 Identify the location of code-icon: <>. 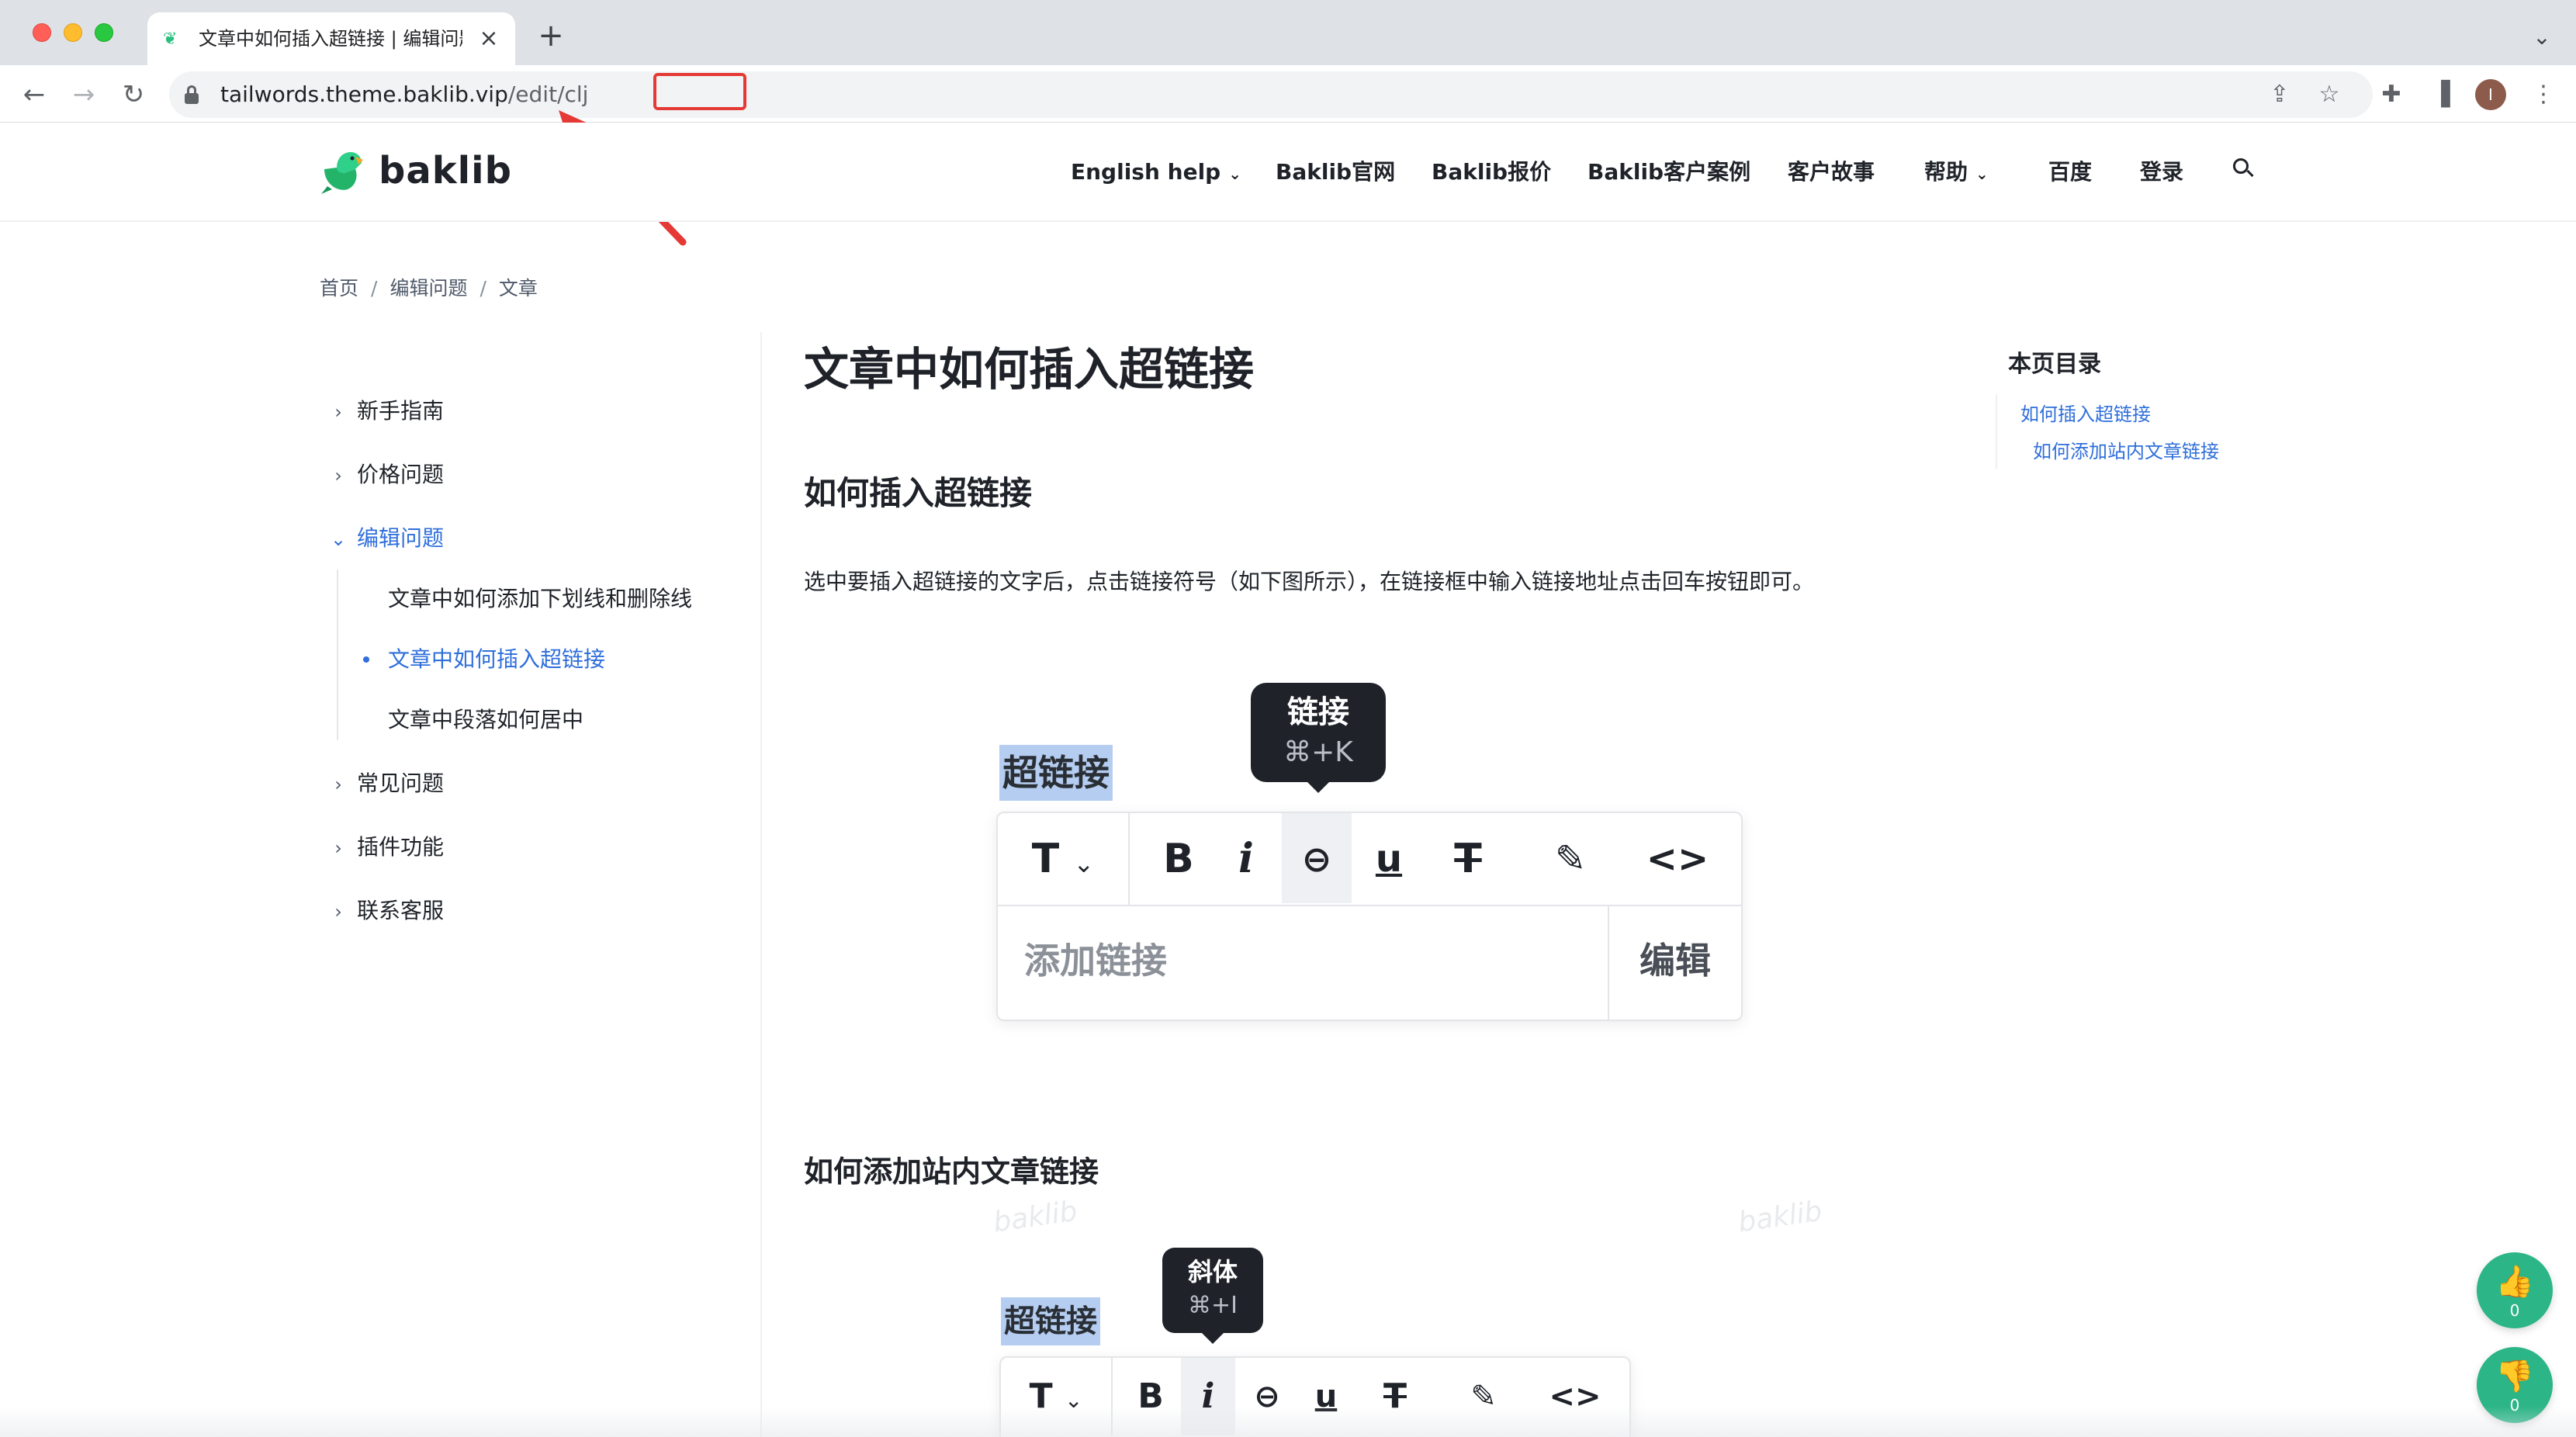
(1677, 859).